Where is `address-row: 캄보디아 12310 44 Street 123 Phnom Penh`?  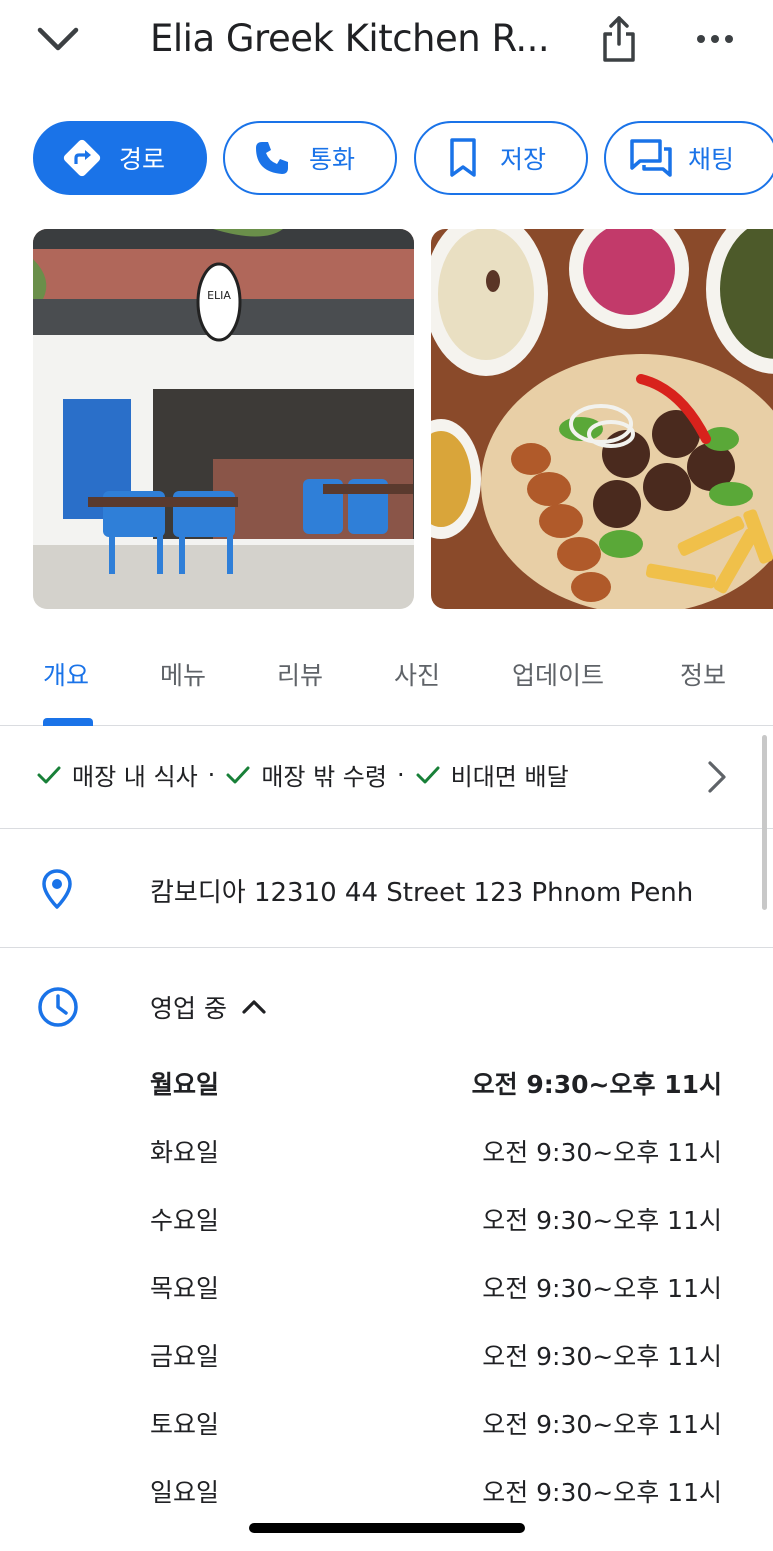 address-row: 캄보디아 12310 44 Street 123 Phnom Penh is located at coordinates (386, 889).